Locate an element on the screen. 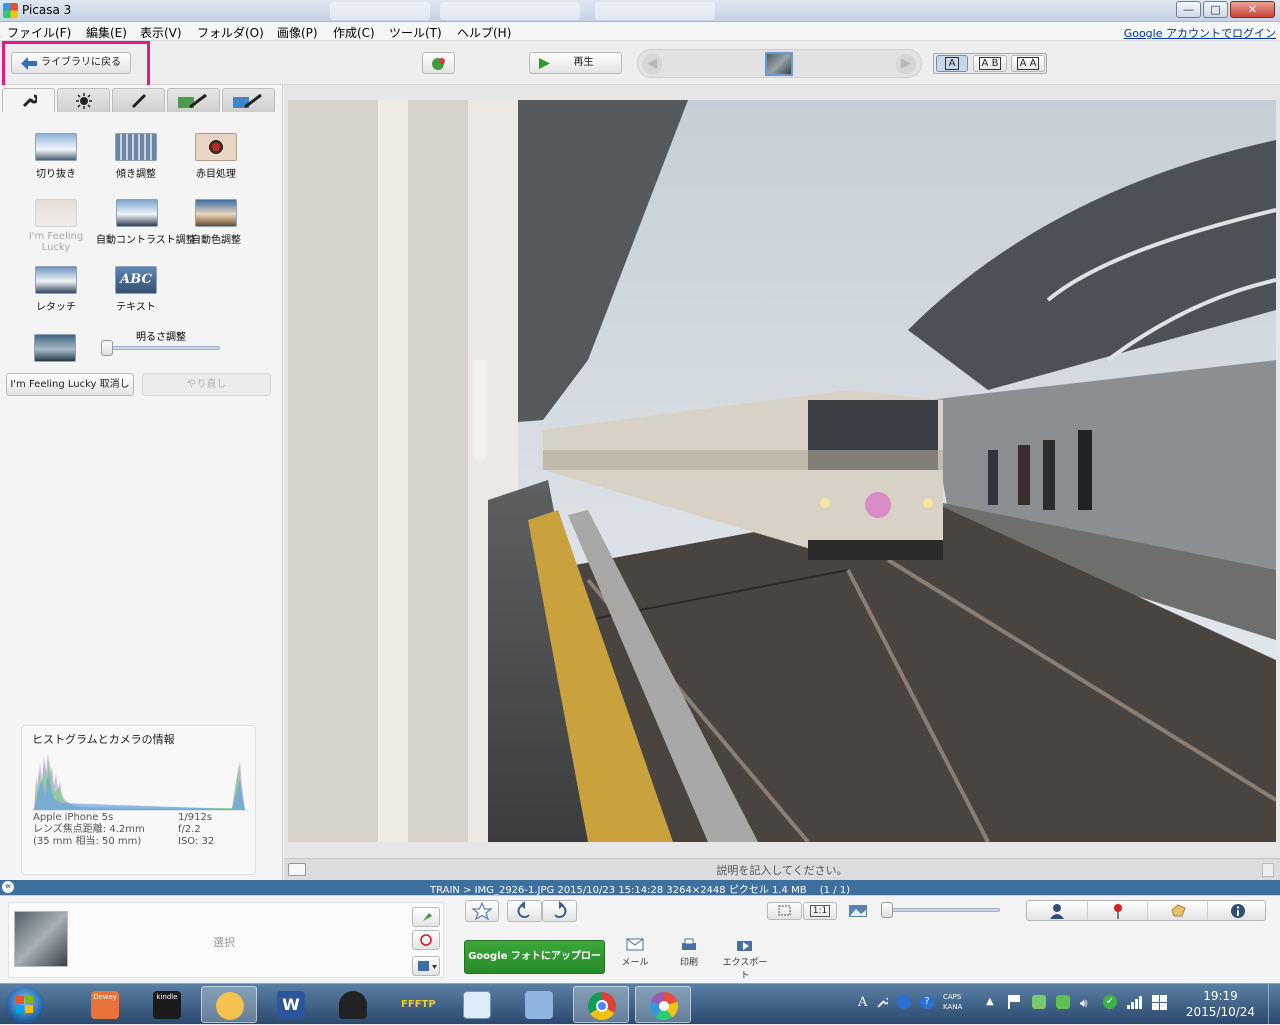  menu-picture: 画像(P) is located at coordinates (297, 32).